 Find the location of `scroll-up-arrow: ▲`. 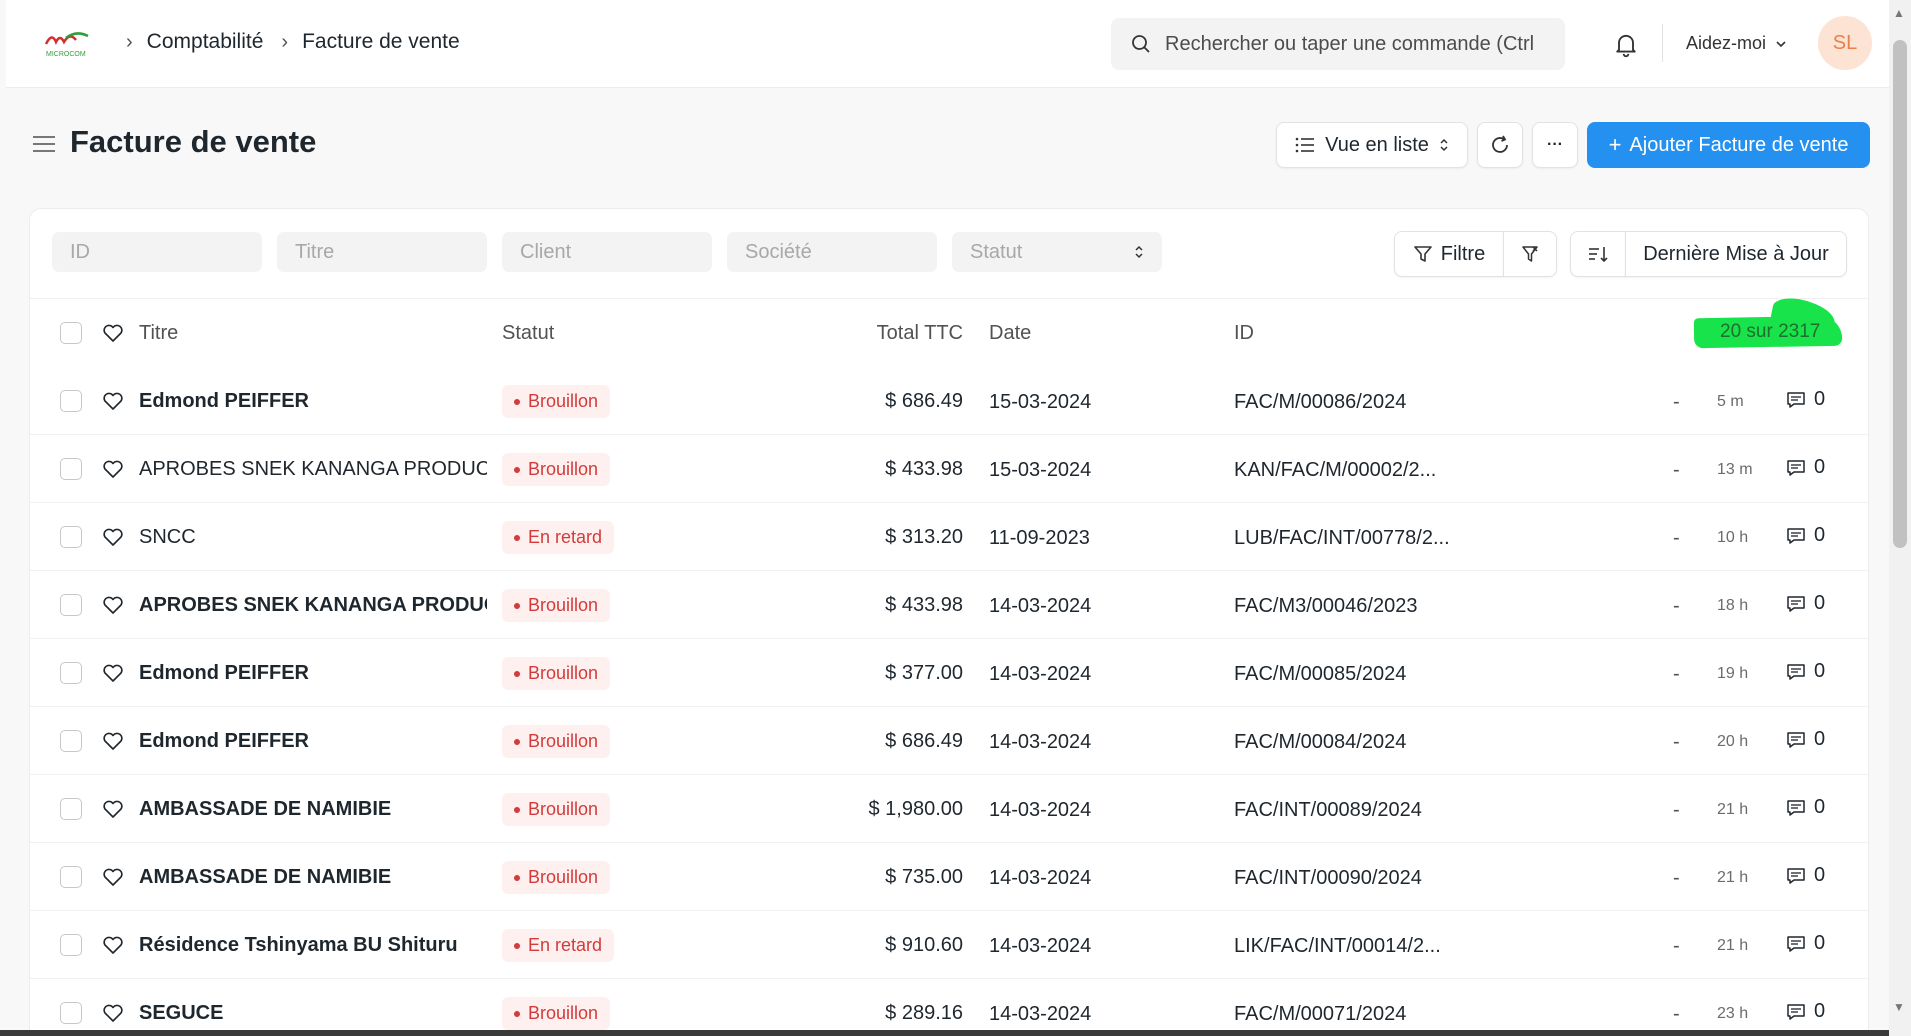

scroll-up-arrow: ▲ is located at coordinates (1899, 13).